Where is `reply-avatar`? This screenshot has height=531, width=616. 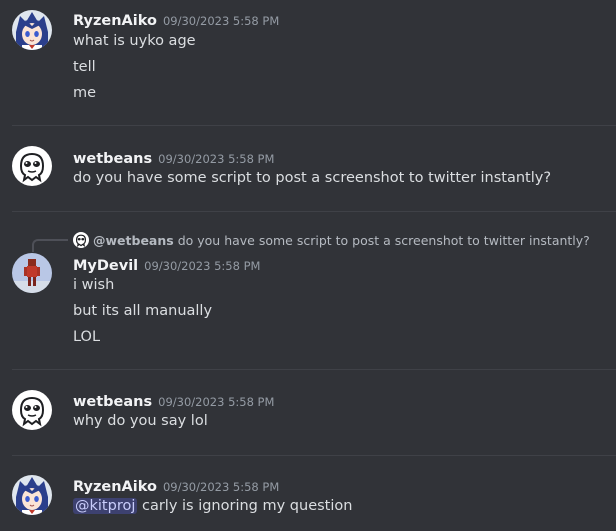 reply-avatar is located at coordinates (81, 240).